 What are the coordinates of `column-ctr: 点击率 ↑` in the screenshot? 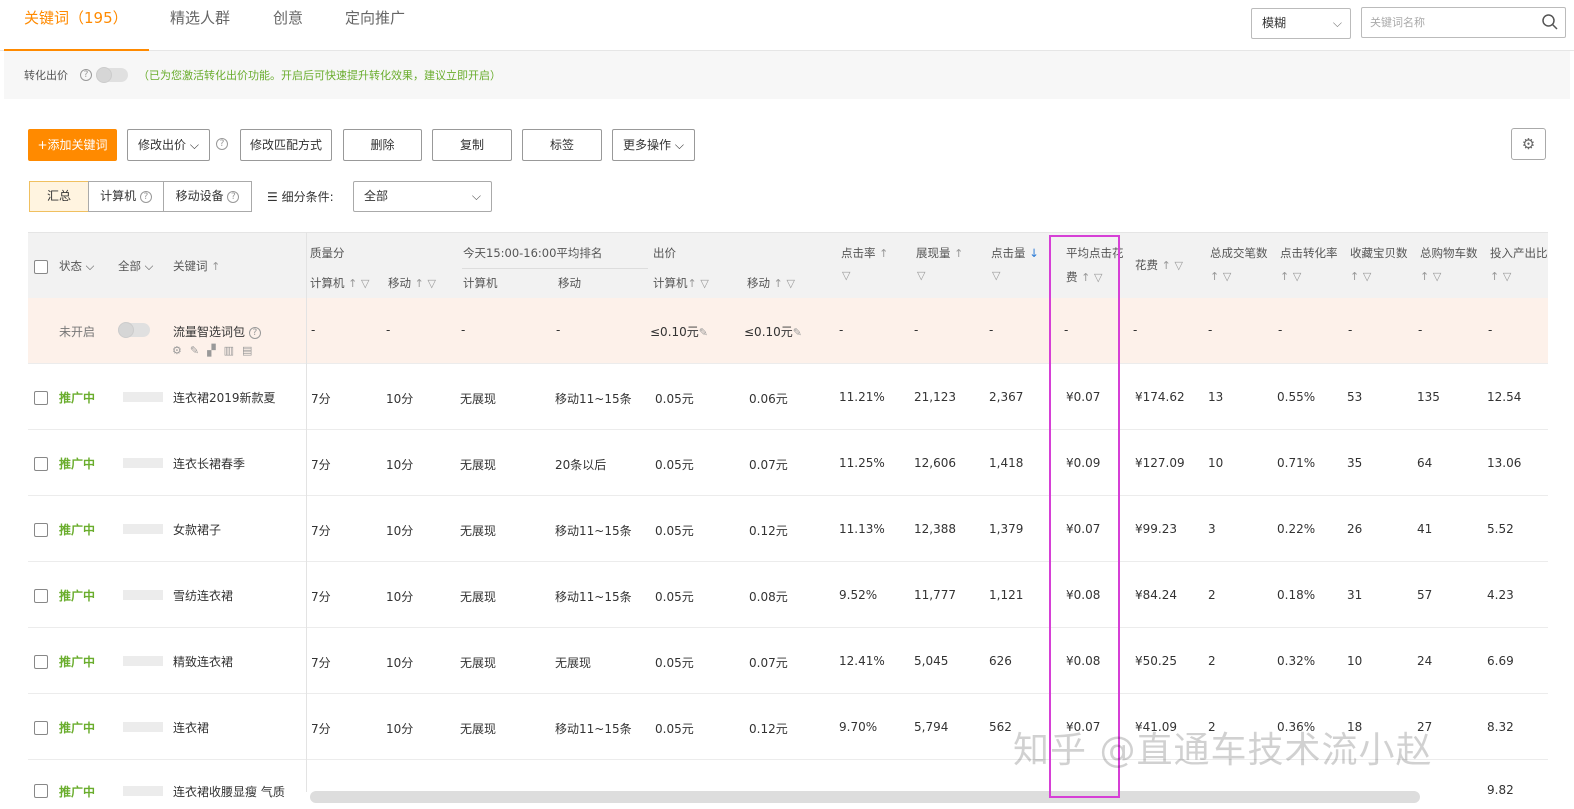 It's located at (864, 253).